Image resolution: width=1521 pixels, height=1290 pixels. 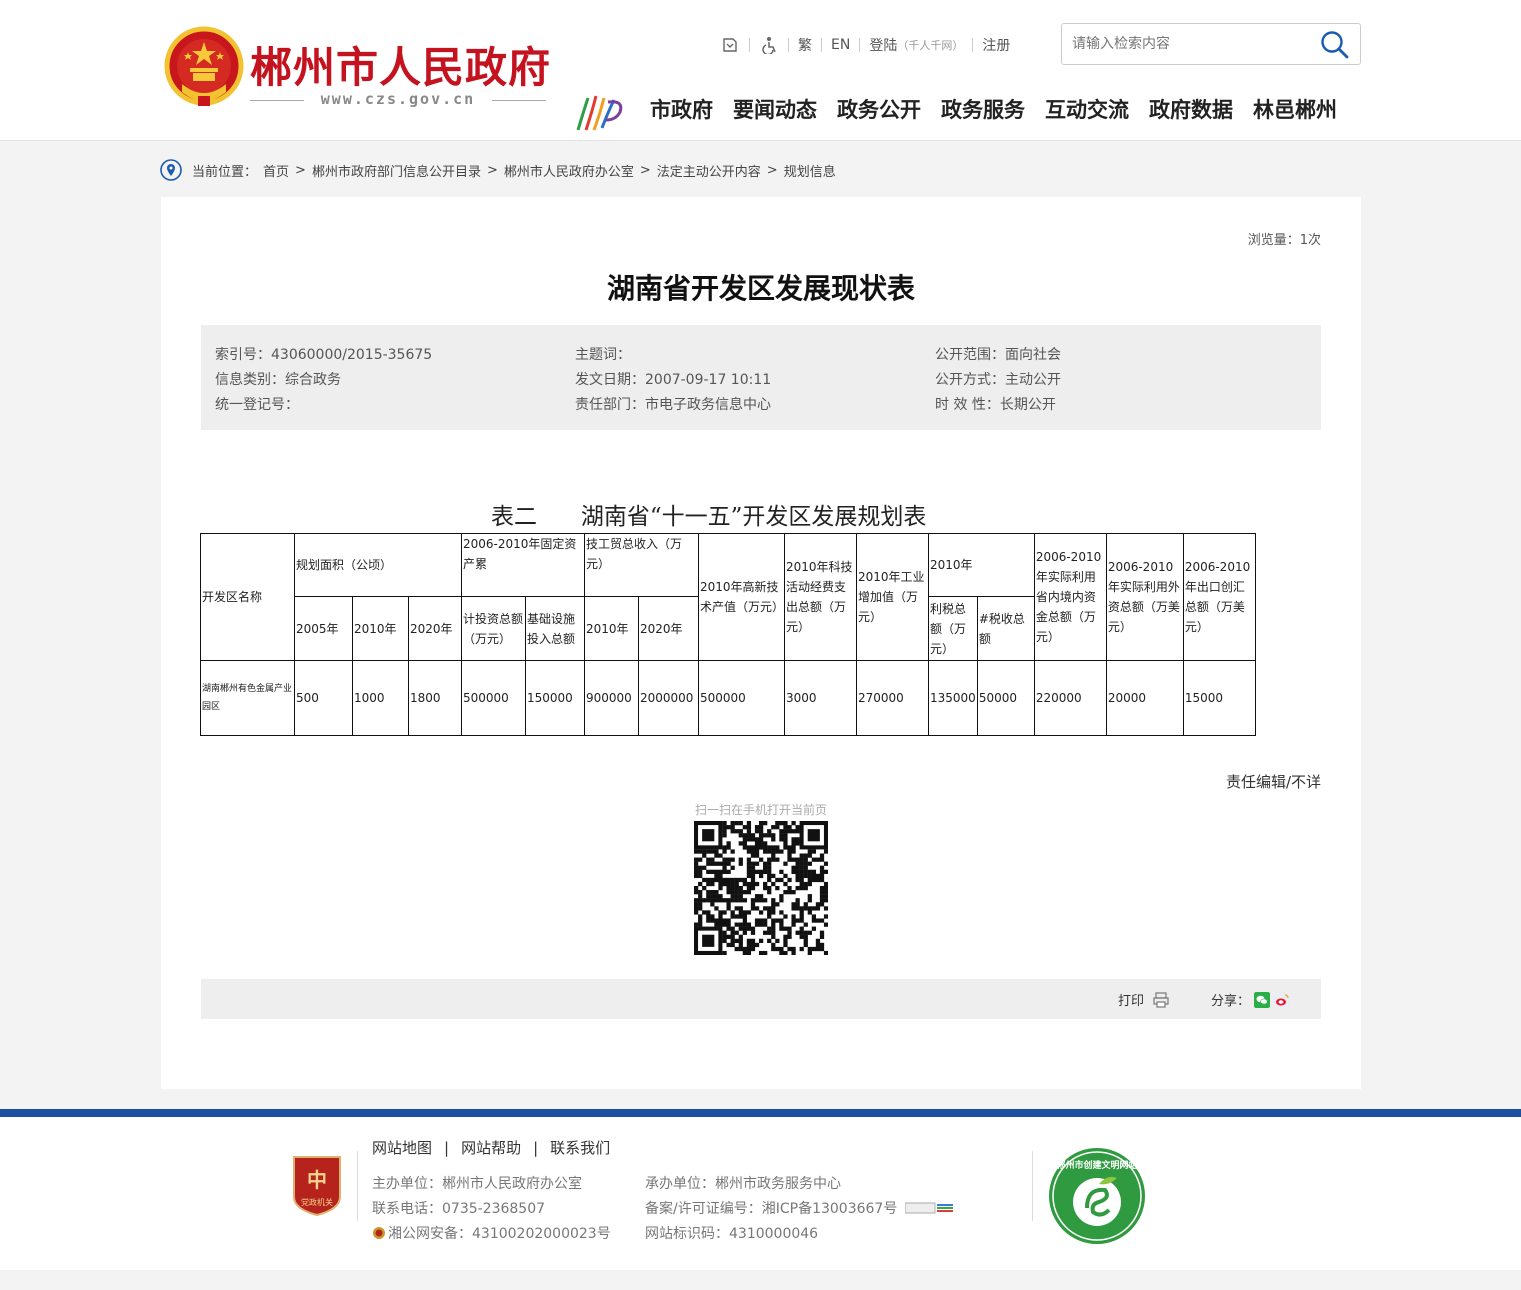 I want to click on search-icon, so click(x=1335, y=45).